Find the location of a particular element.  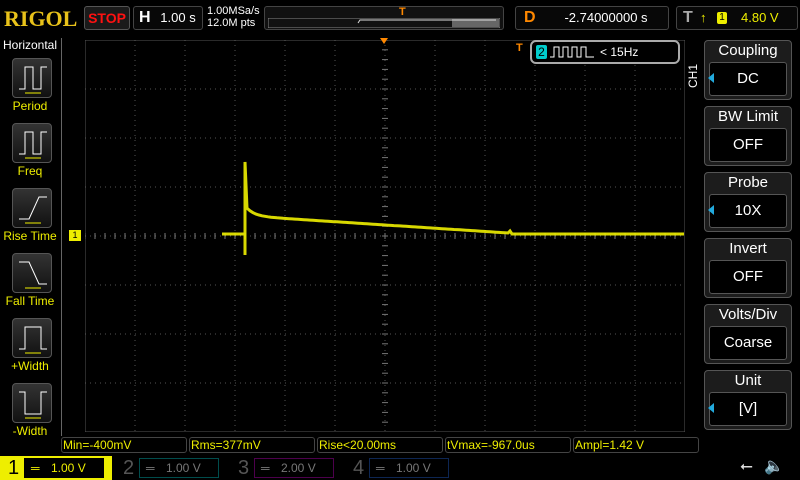

measure-3-icon is located at coordinates (33, 275).